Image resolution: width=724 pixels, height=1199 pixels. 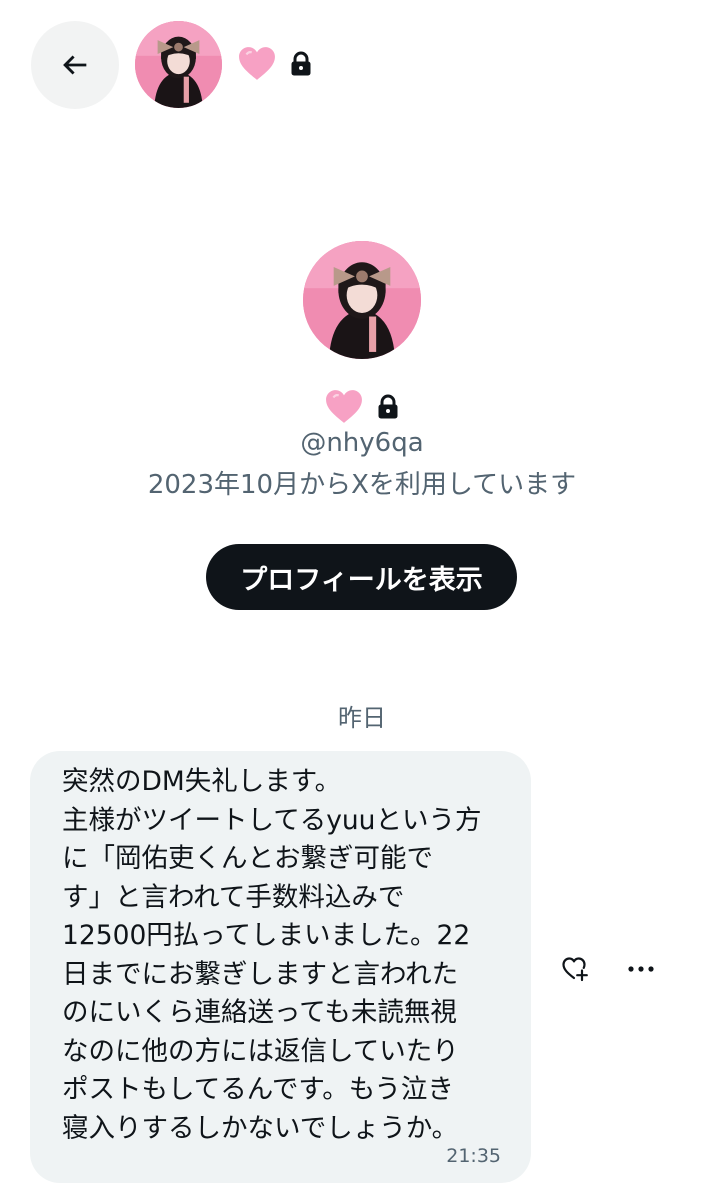 What do you see at coordinates (362, 443) in the screenshot?
I see `profile-handle: @nhy6qa` at bounding box center [362, 443].